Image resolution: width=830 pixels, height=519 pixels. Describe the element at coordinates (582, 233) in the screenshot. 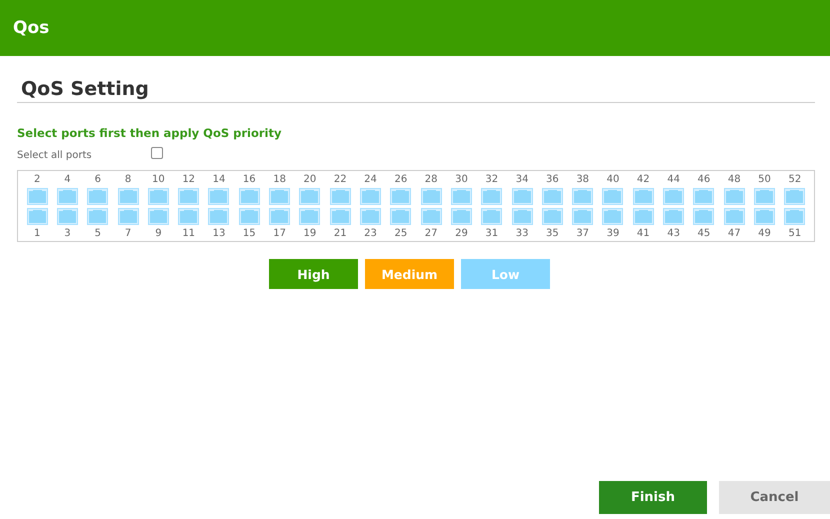

I see `port-number: 37` at that location.